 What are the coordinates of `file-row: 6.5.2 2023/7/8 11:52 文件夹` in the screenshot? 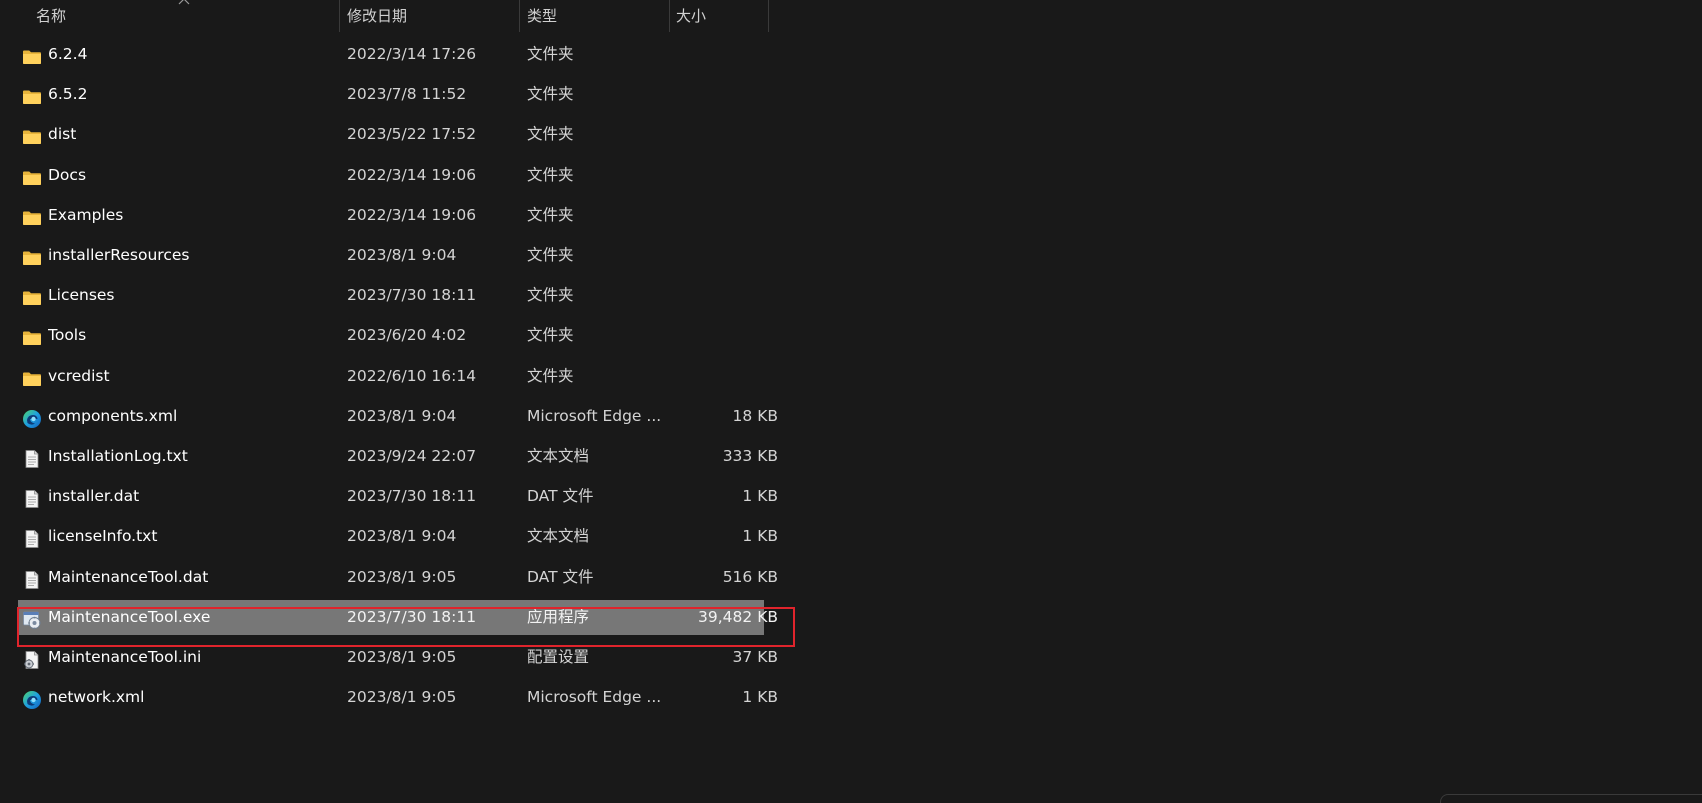 It's located at (391, 94).